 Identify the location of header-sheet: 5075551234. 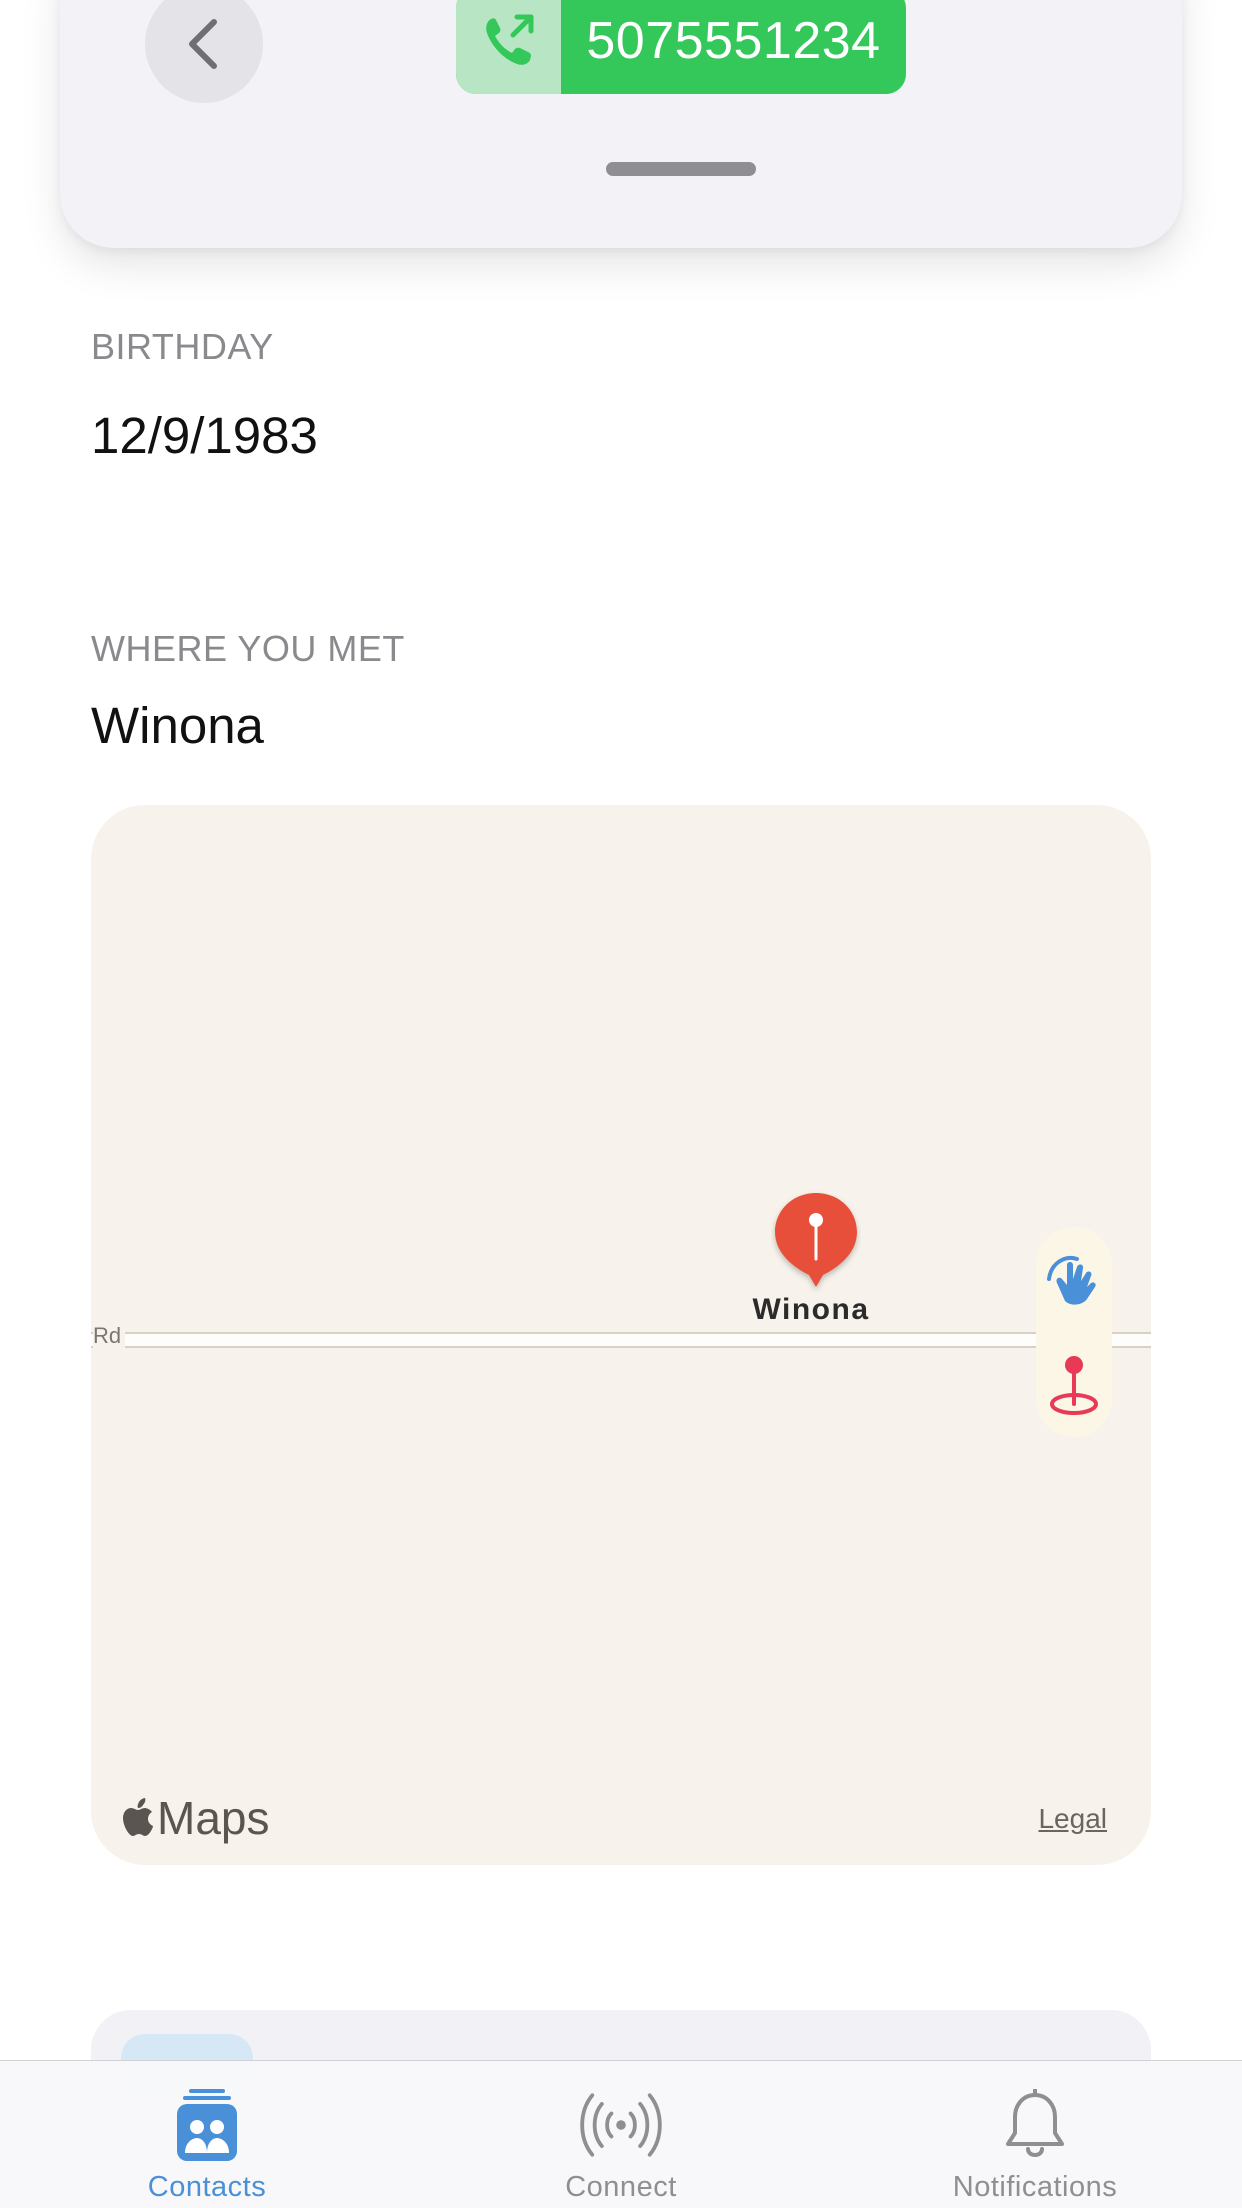
(621, 124).